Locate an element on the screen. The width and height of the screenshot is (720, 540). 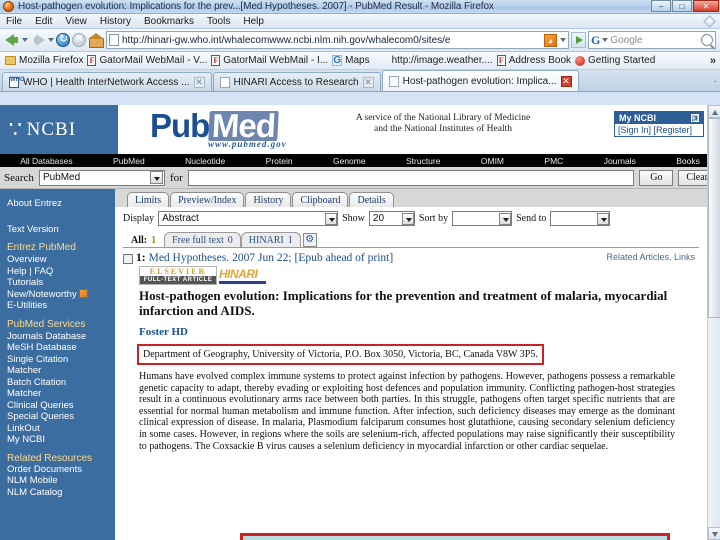
tab-limits: Limits is located at coordinates (148, 199).